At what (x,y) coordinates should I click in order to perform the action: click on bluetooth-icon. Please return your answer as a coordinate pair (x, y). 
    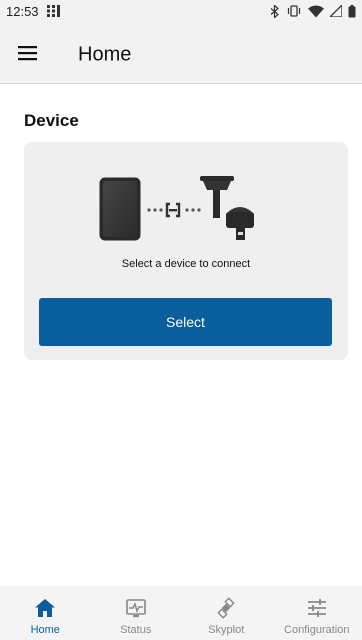
    Looking at the image, I should click on (274, 11).